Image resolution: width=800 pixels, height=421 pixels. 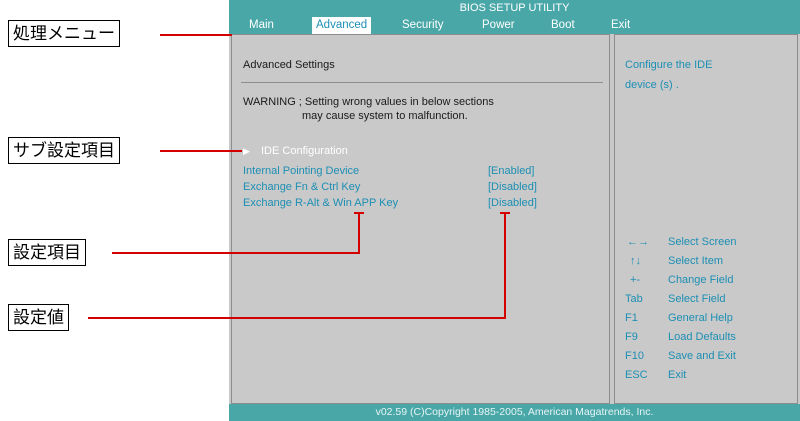 I want to click on key-f9: F9, so click(x=631, y=337).